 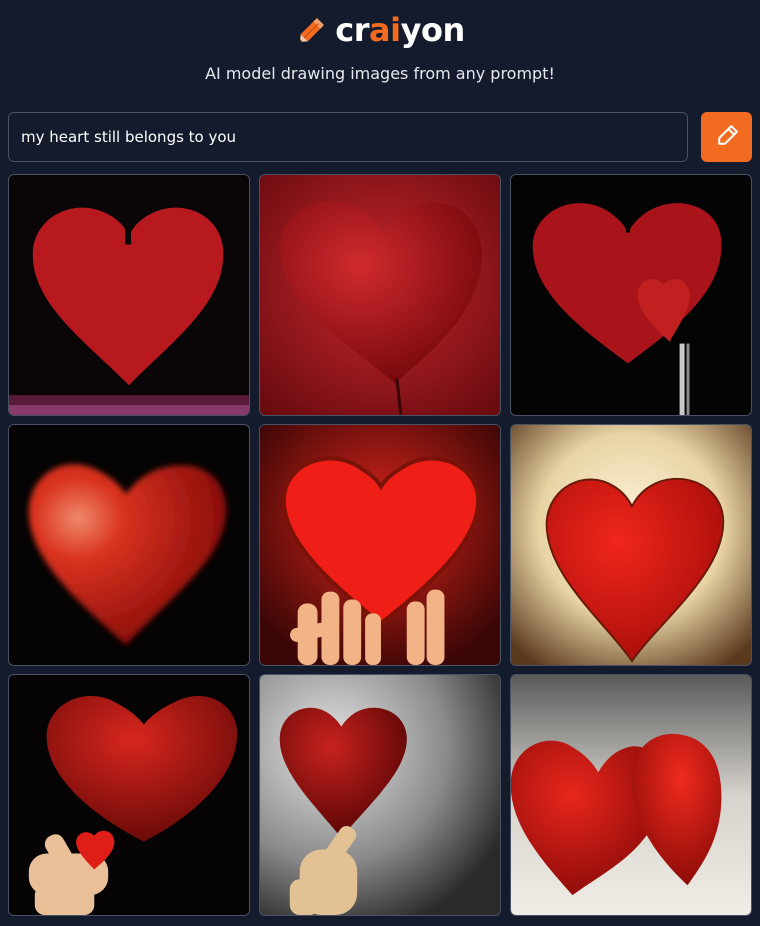 What do you see at coordinates (433, 30) in the screenshot?
I see `logo-part-3: yon` at bounding box center [433, 30].